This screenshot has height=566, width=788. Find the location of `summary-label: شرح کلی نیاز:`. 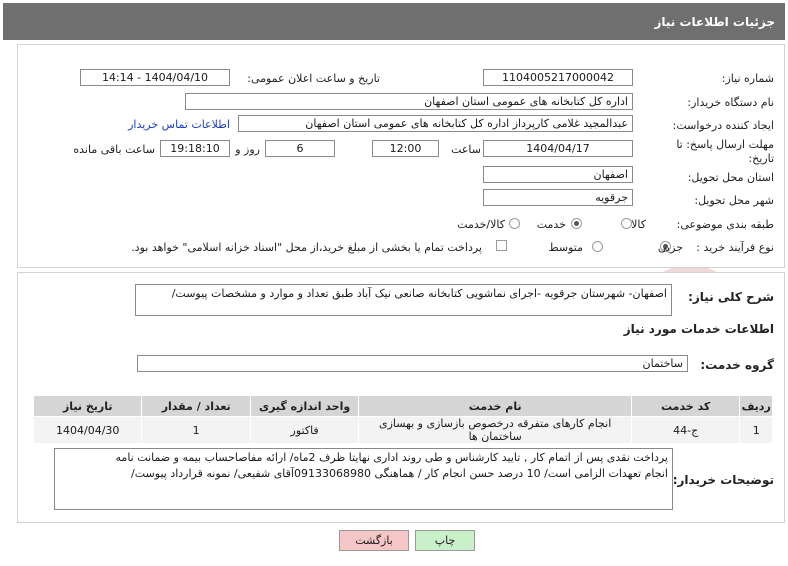

summary-label: شرح کلی نیاز: is located at coordinates (731, 297).